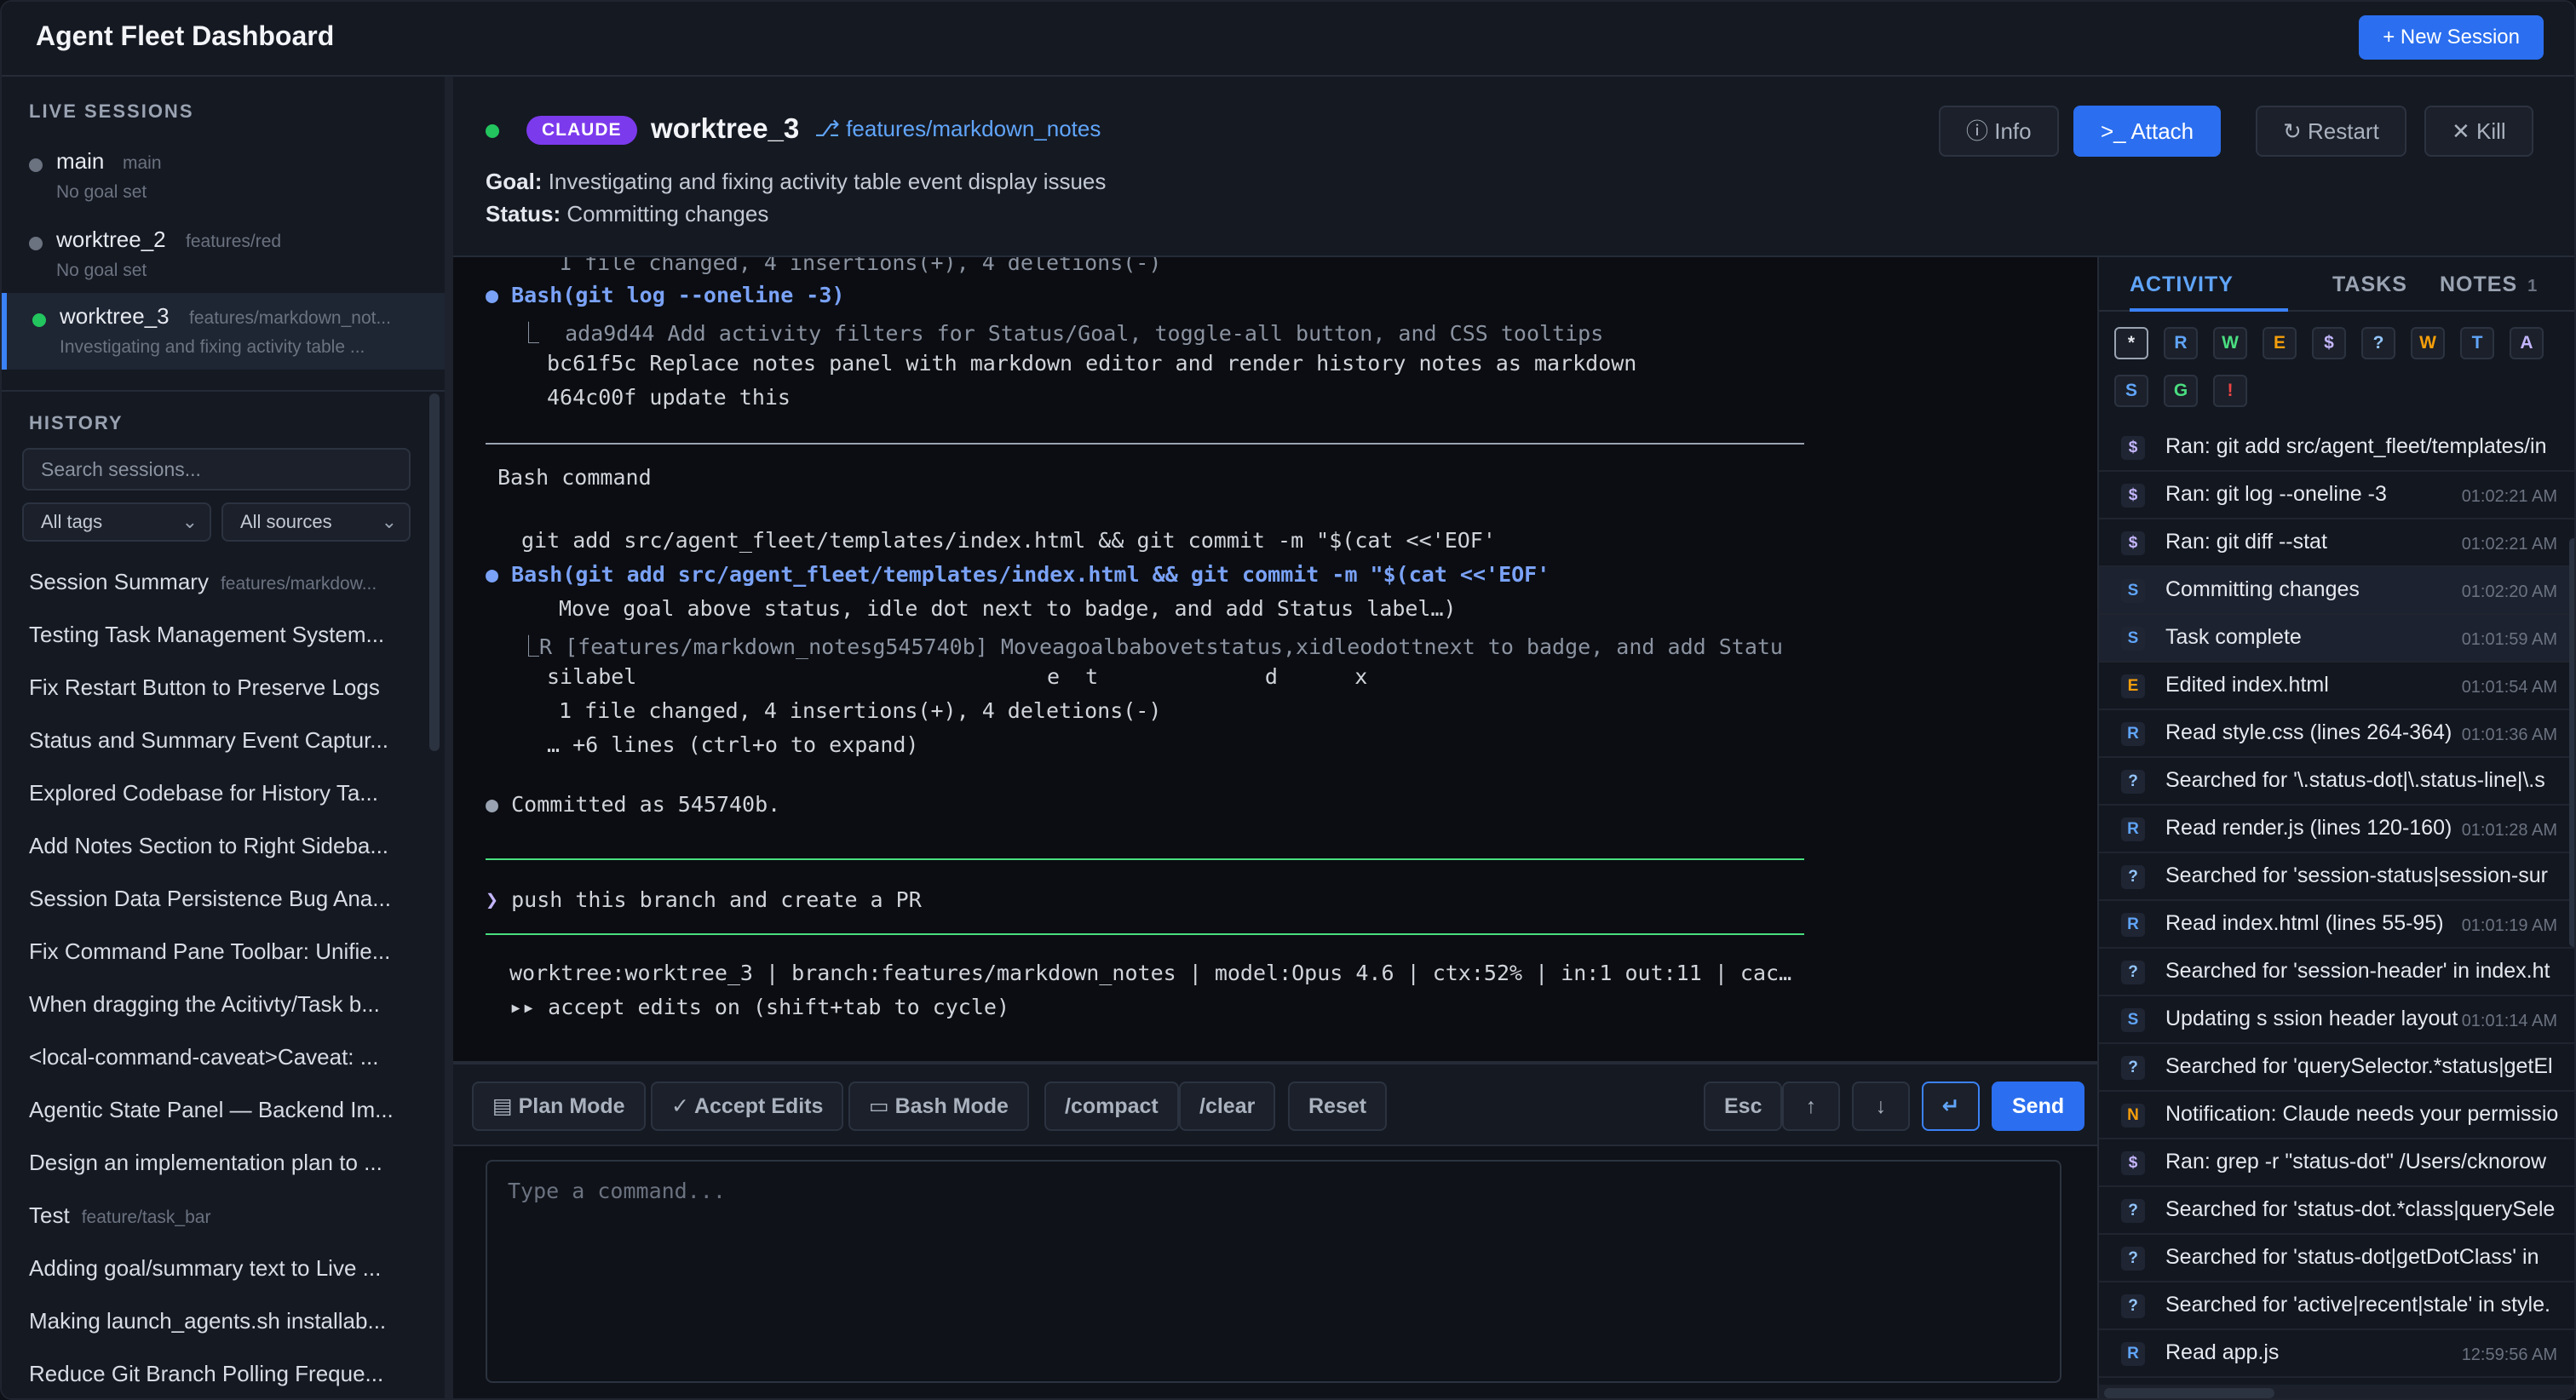 This screenshot has height=1400, width=2576. What do you see at coordinates (223, 176) in the screenshot?
I see `live-session-main: main main No goal set` at bounding box center [223, 176].